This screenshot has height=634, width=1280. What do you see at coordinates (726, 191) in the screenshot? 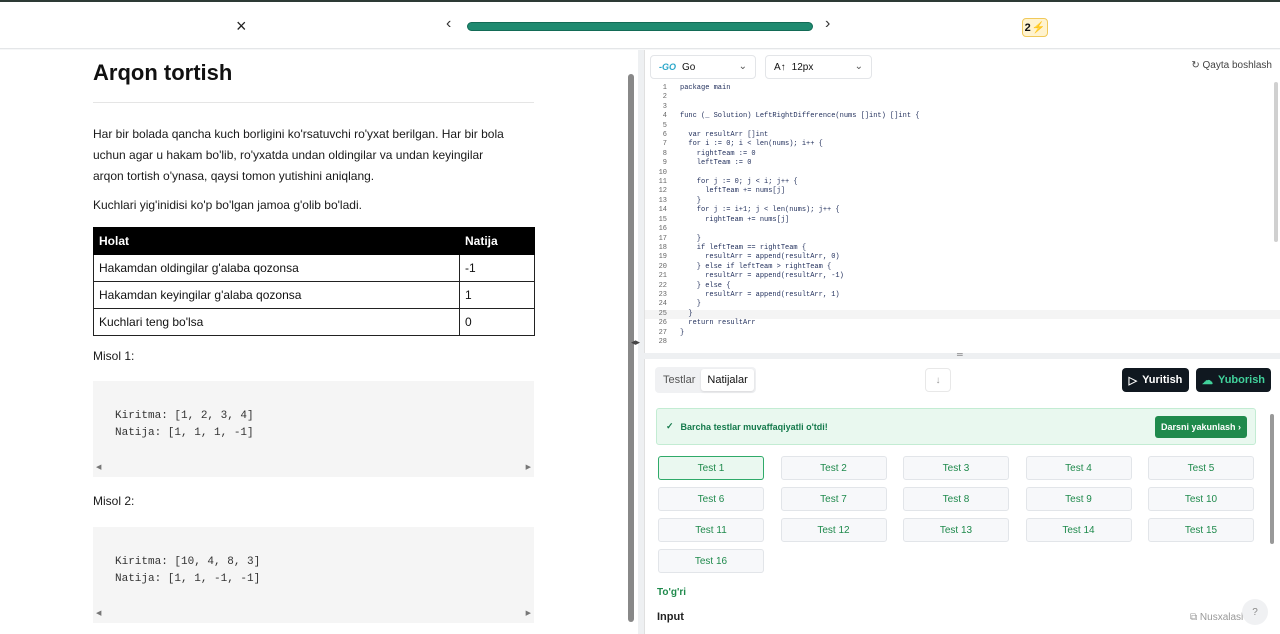
I see `code-text: leftTeam += nums[j]` at bounding box center [726, 191].